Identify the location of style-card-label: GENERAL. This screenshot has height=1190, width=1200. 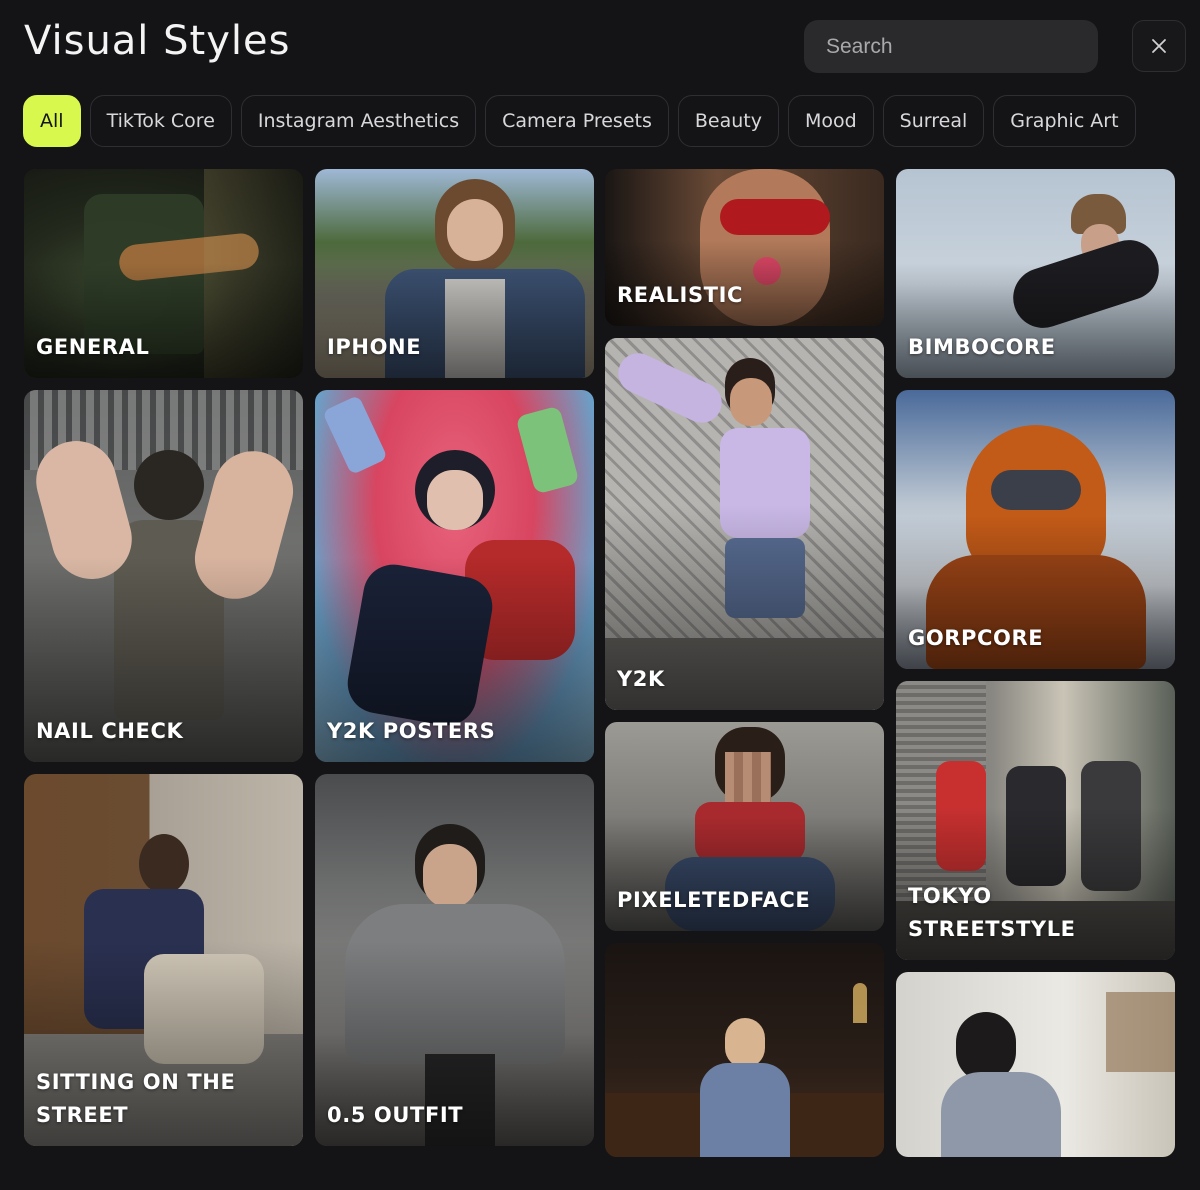
(93, 347).